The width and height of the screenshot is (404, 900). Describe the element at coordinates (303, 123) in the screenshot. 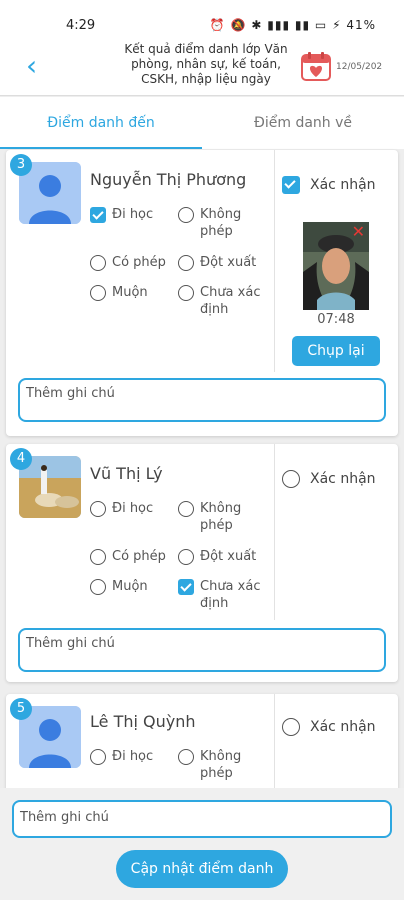

I see `tab-departure: Điểm danh về` at that location.